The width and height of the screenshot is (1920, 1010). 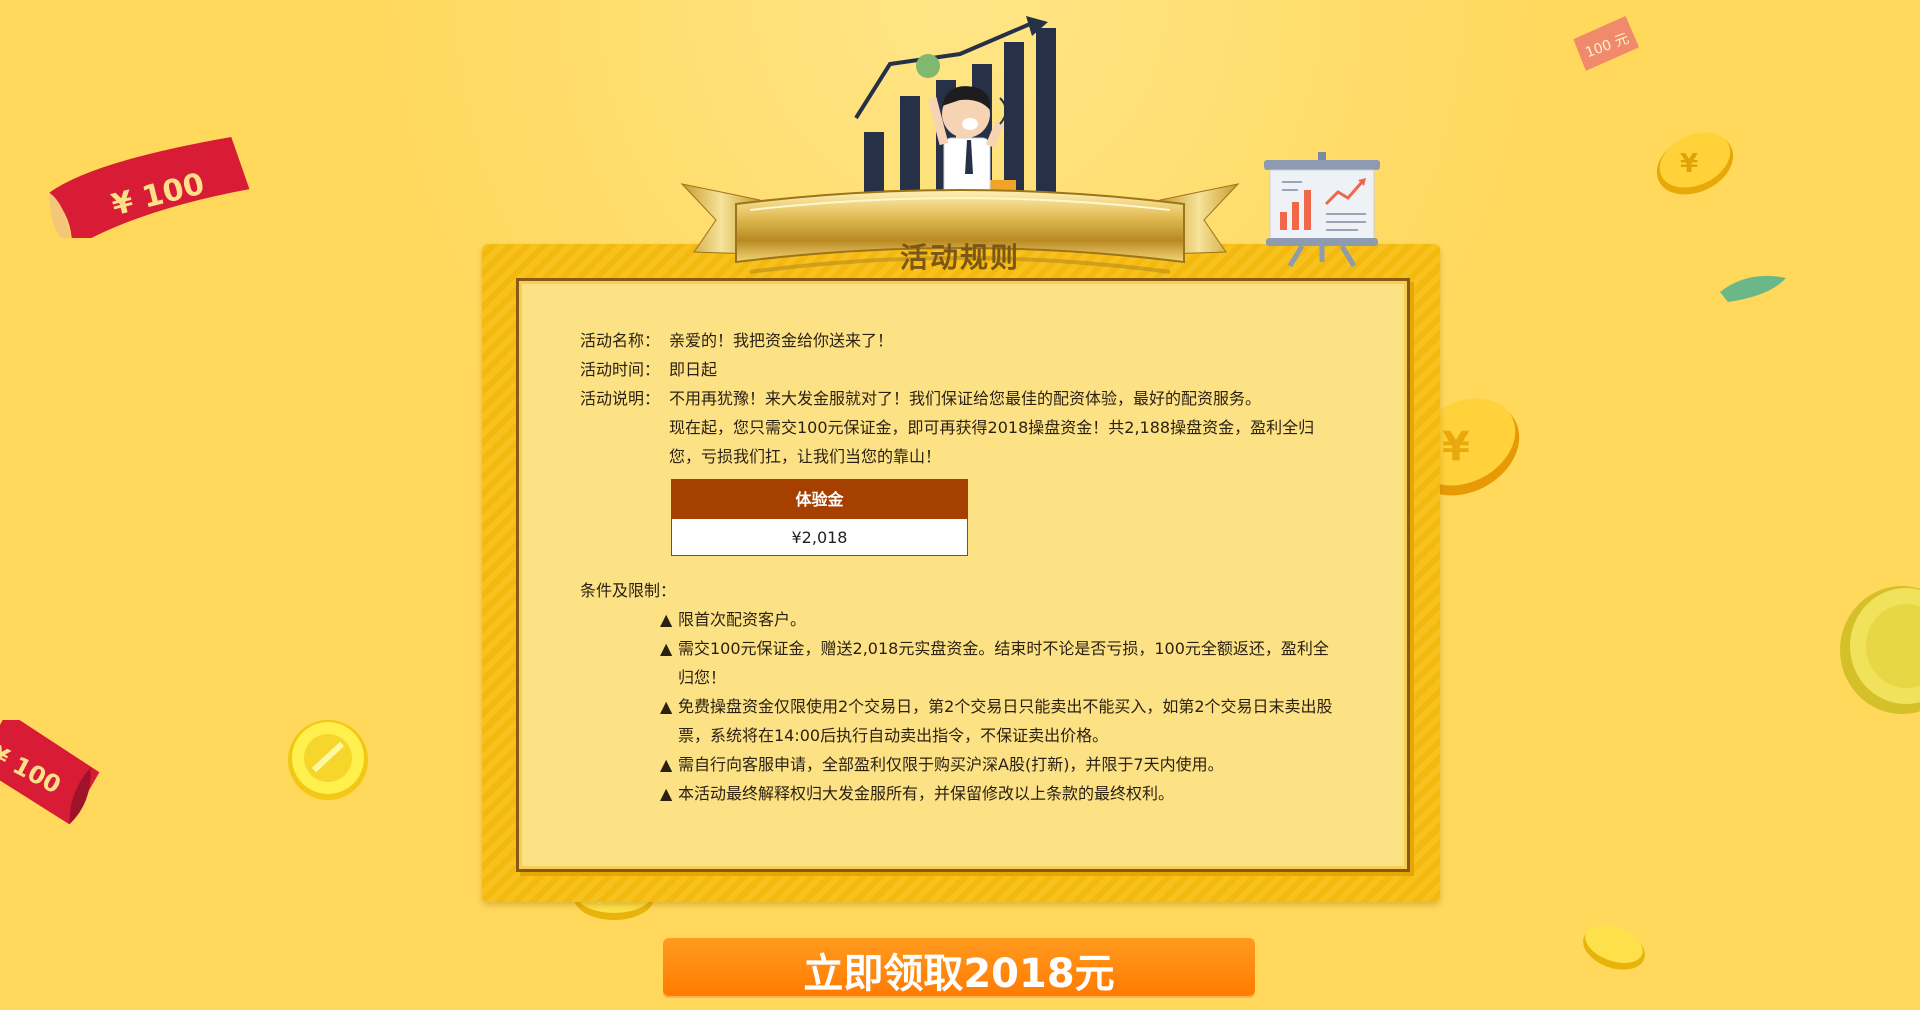 What do you see at coordinates (620, 398) in the screenshot?
I see `activity-desc-label: 活动说明：` at bounding box center [620, 398].